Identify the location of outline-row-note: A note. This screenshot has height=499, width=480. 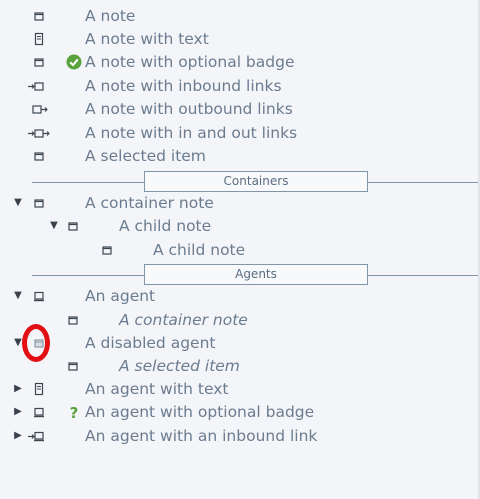
(239, 17).